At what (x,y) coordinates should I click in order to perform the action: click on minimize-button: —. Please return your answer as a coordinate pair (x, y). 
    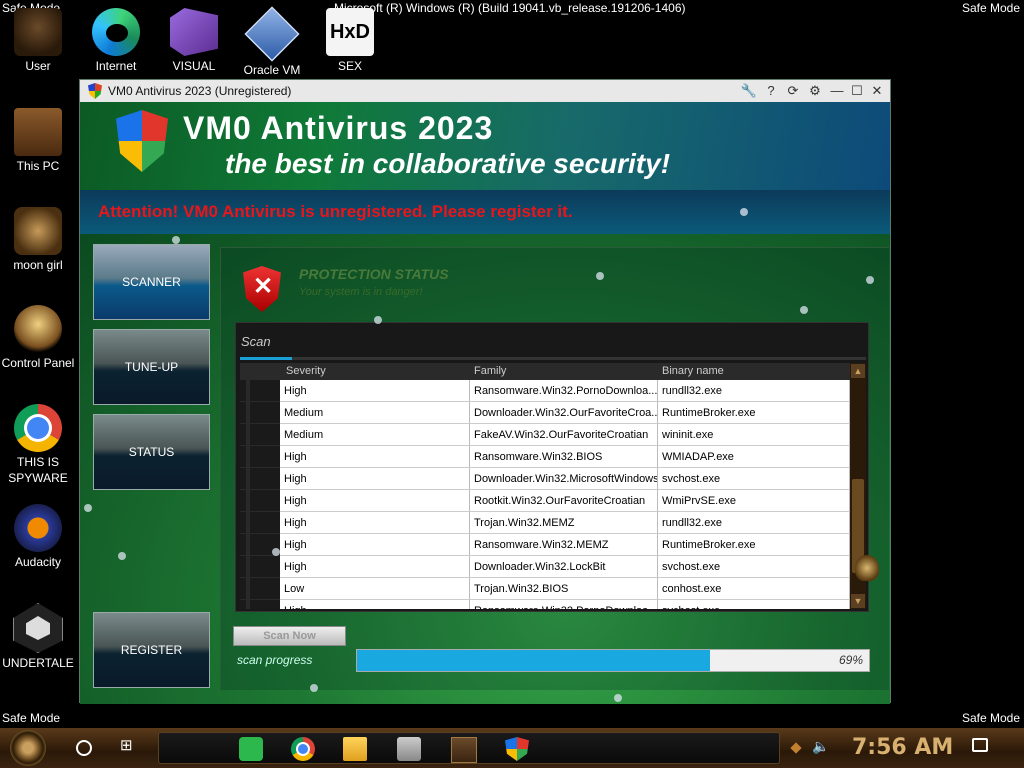
    Looking at the image, I should click on (837, 91).